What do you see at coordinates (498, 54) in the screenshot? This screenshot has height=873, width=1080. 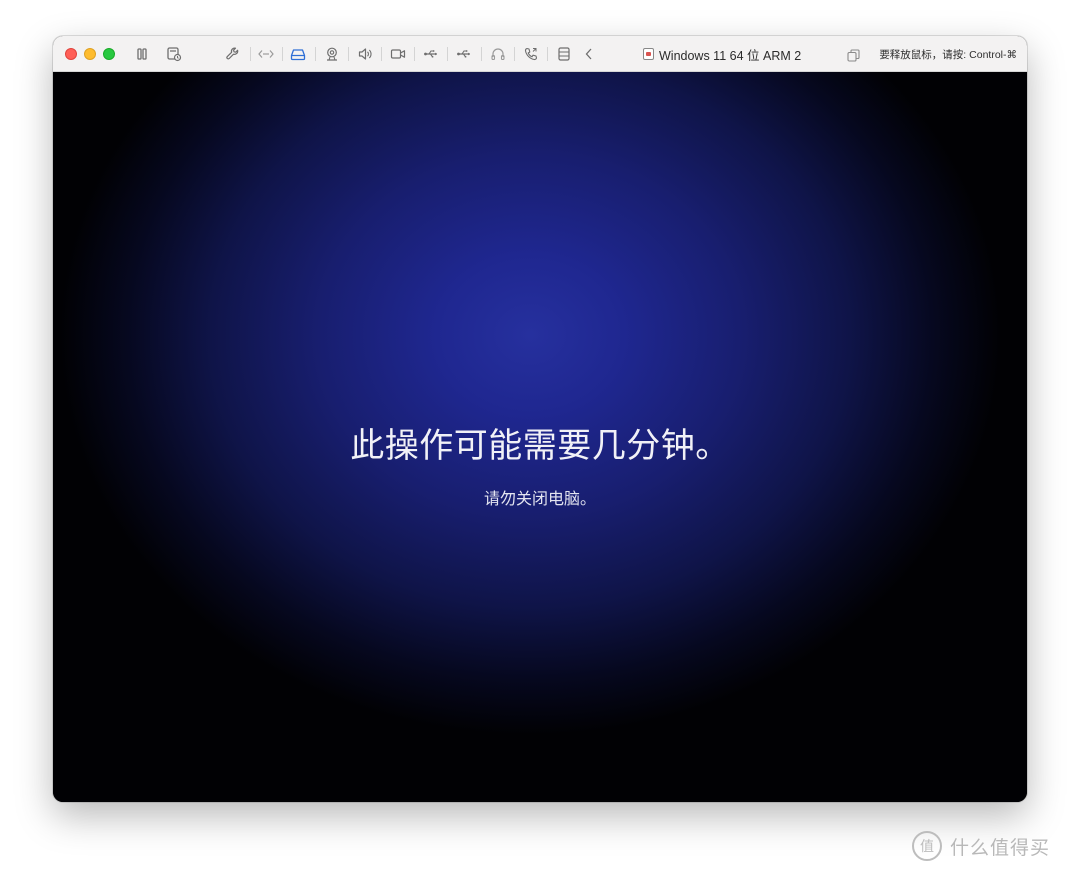 I see `headphones-icon` at bounding box center [498, 54].